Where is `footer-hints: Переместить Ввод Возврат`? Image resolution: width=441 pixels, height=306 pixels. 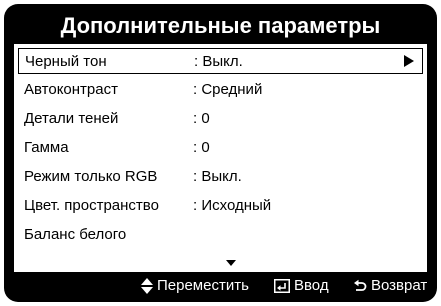
footer-hints: Переместить Ввод Возврат is located at coordinates (220, 286).